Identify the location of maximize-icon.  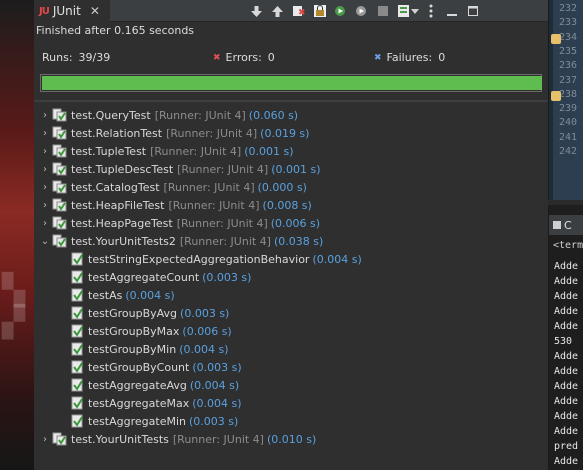
(472, 11).